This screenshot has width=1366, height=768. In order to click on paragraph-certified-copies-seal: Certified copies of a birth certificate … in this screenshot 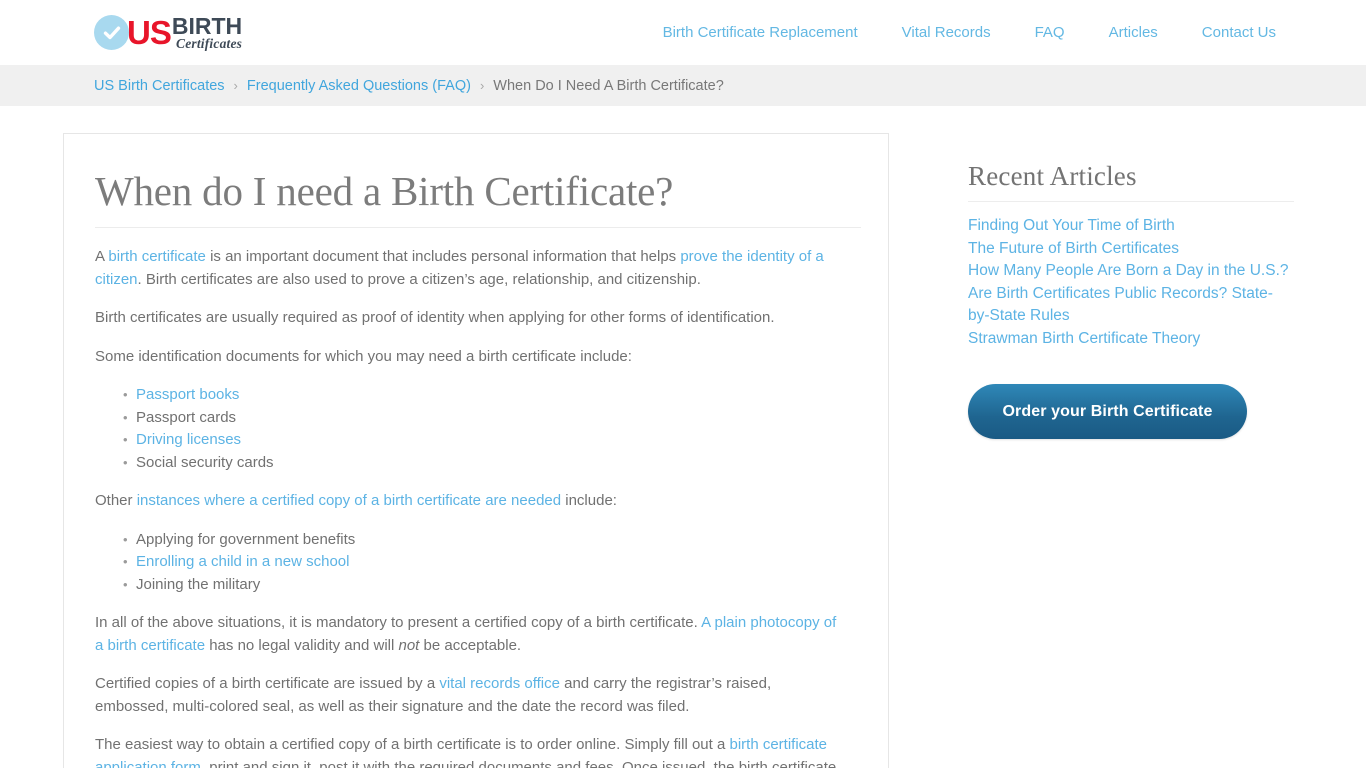, I will do `click(471, 695)`.